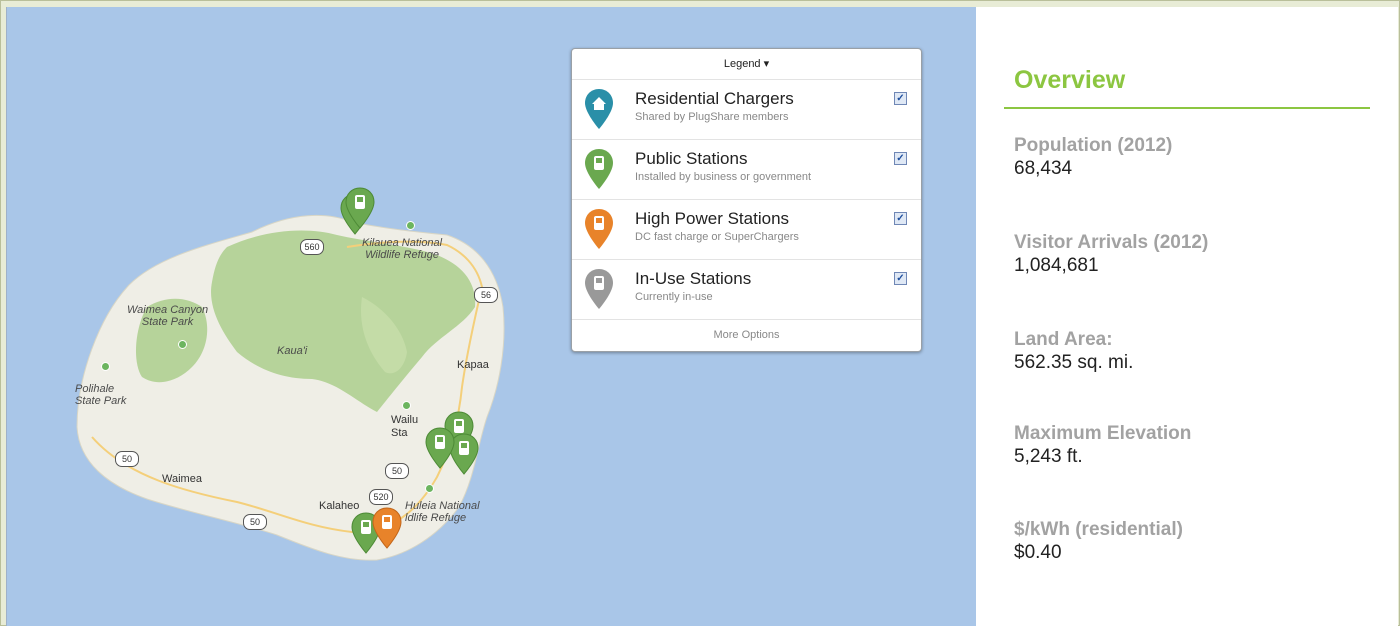 Image resolution: width=1400 pixels, height=626 pixels. What do you see at coordinates (1093, 145) in the screenshot?
I see `stat-label: Population (2012)` at bounding box center [1093, 145].